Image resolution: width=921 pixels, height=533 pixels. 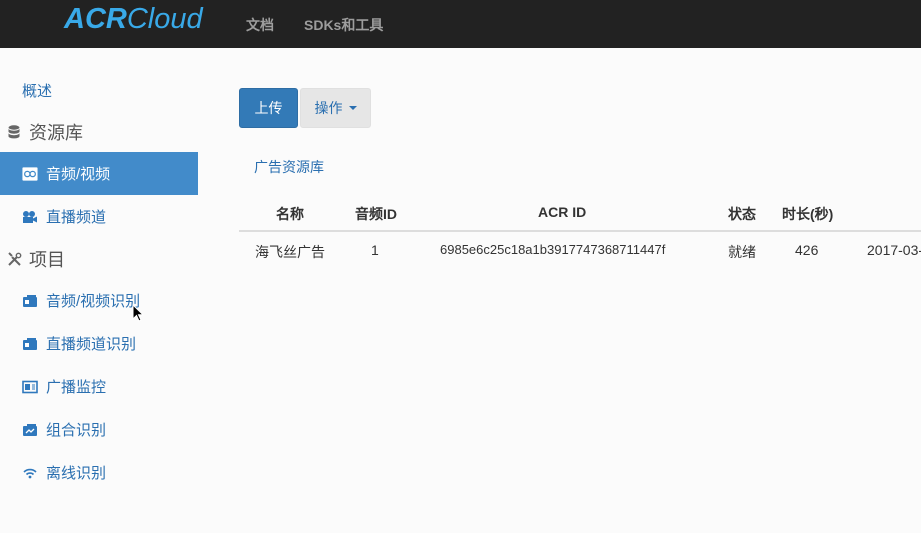 I want to click on sidebar-heading-resources: 资源库, so click(x=99, y=132).